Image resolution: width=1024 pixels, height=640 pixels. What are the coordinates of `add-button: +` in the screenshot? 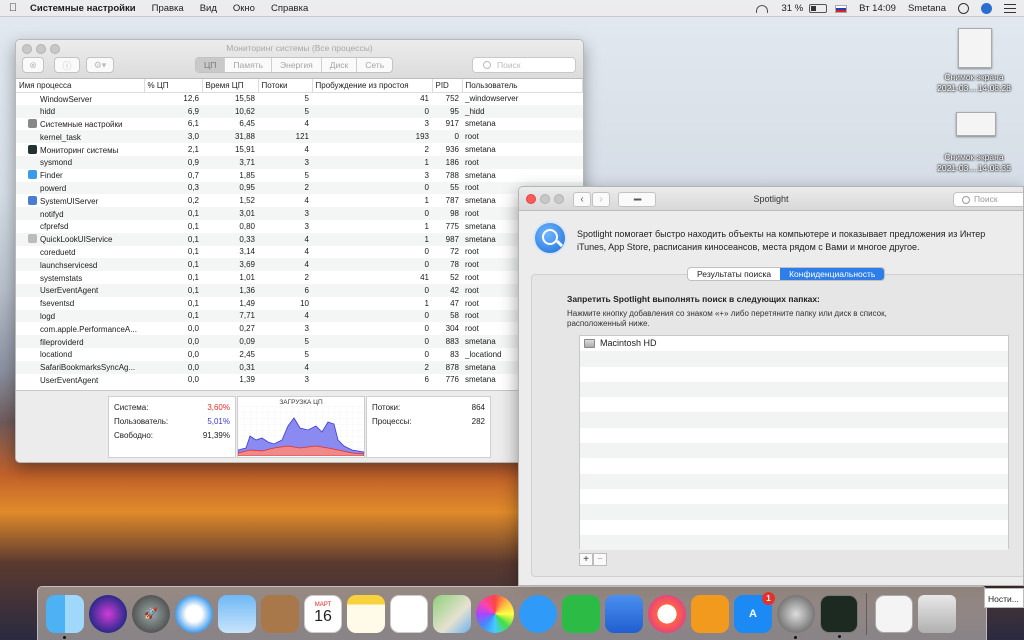 It's located at (586, 559).